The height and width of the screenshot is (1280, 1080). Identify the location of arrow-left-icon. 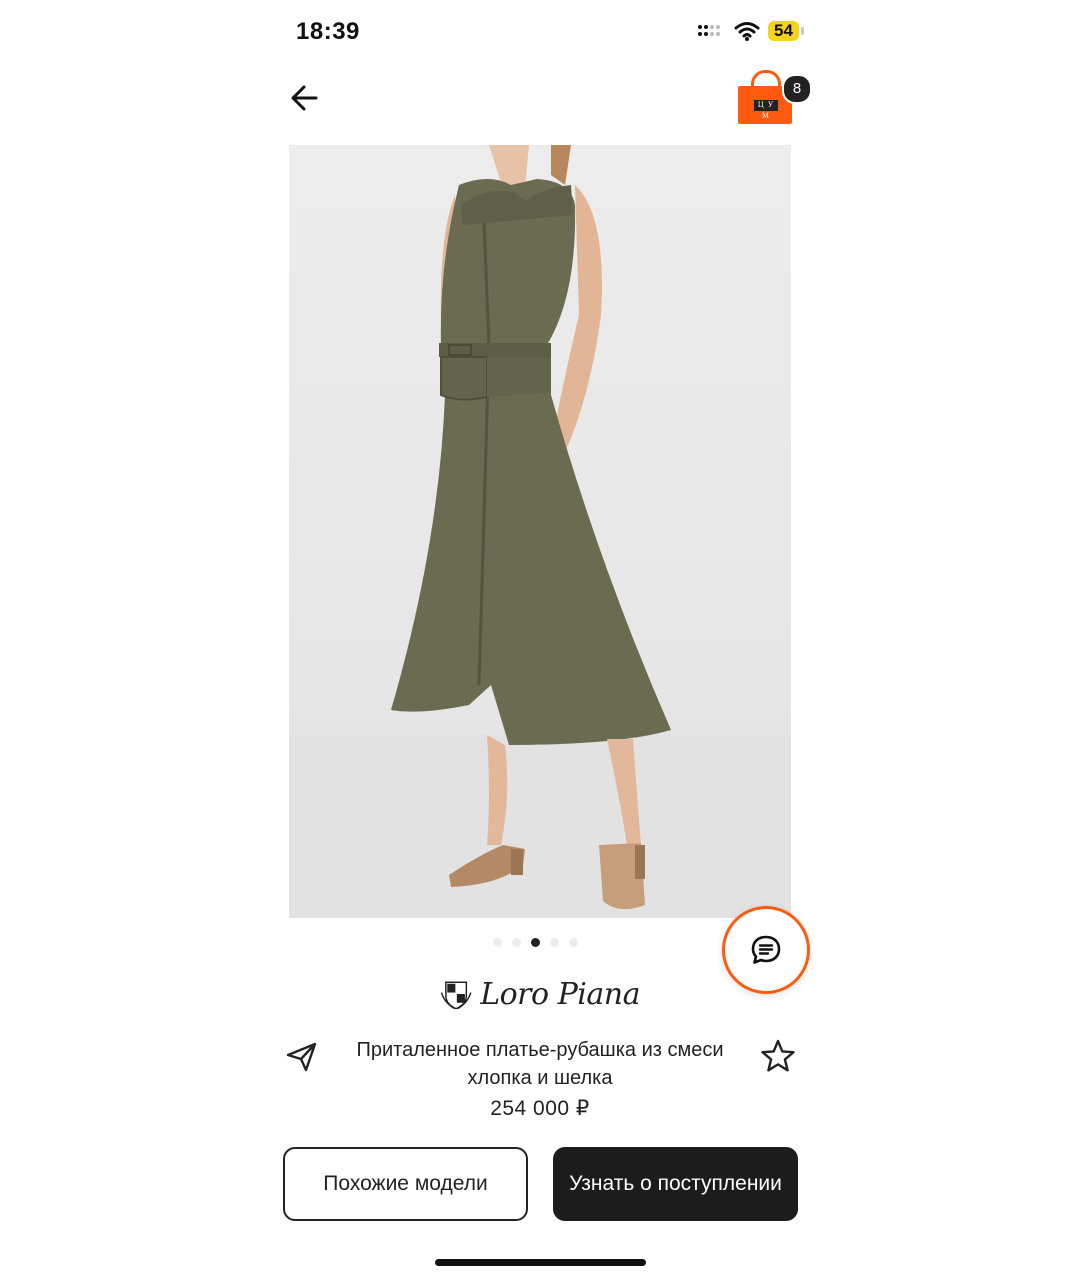
(304, 98).